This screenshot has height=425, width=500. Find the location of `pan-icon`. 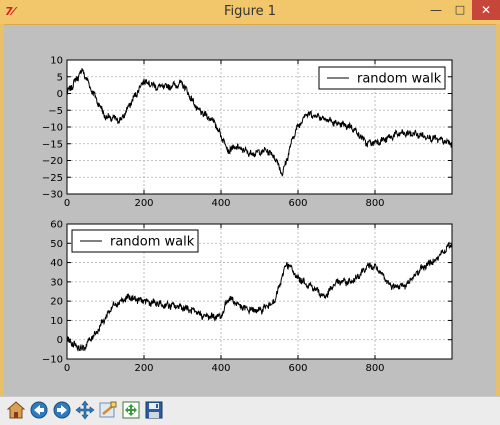

pan-icon is located at coordinates (85, 410).